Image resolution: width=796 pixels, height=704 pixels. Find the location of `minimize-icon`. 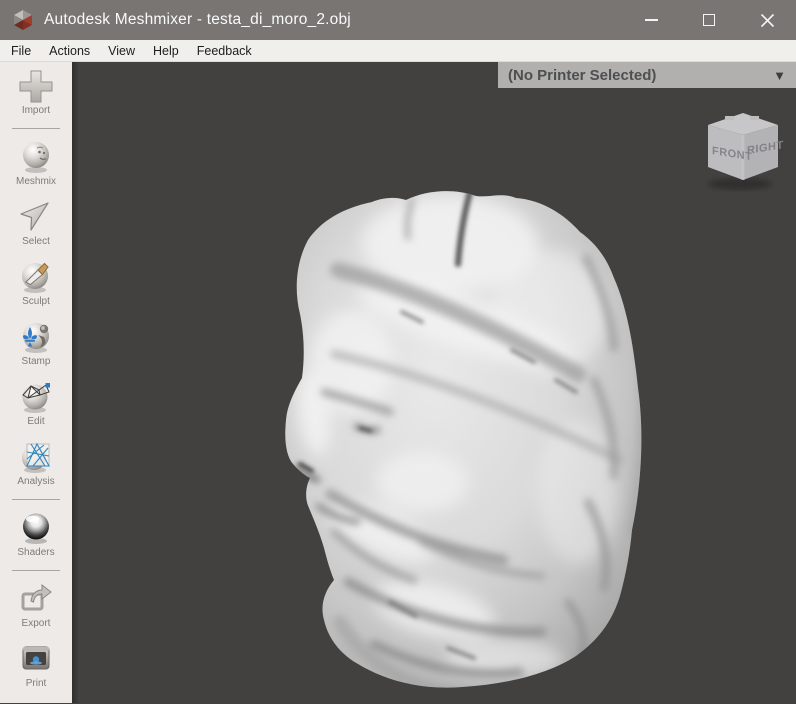

minimize-icon is located at coordinates (651, 20).